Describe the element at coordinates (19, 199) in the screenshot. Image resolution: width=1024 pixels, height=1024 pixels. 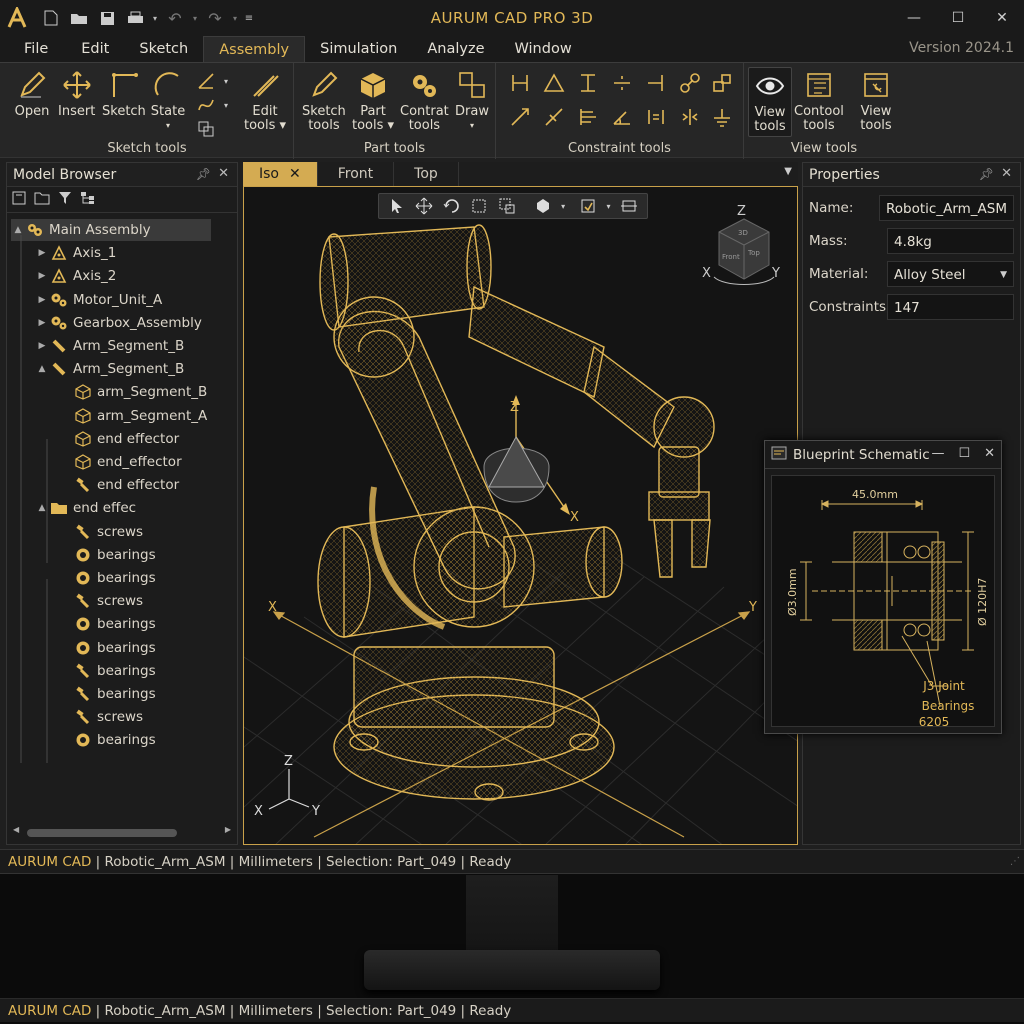
I see `new-document-icon` at that location.